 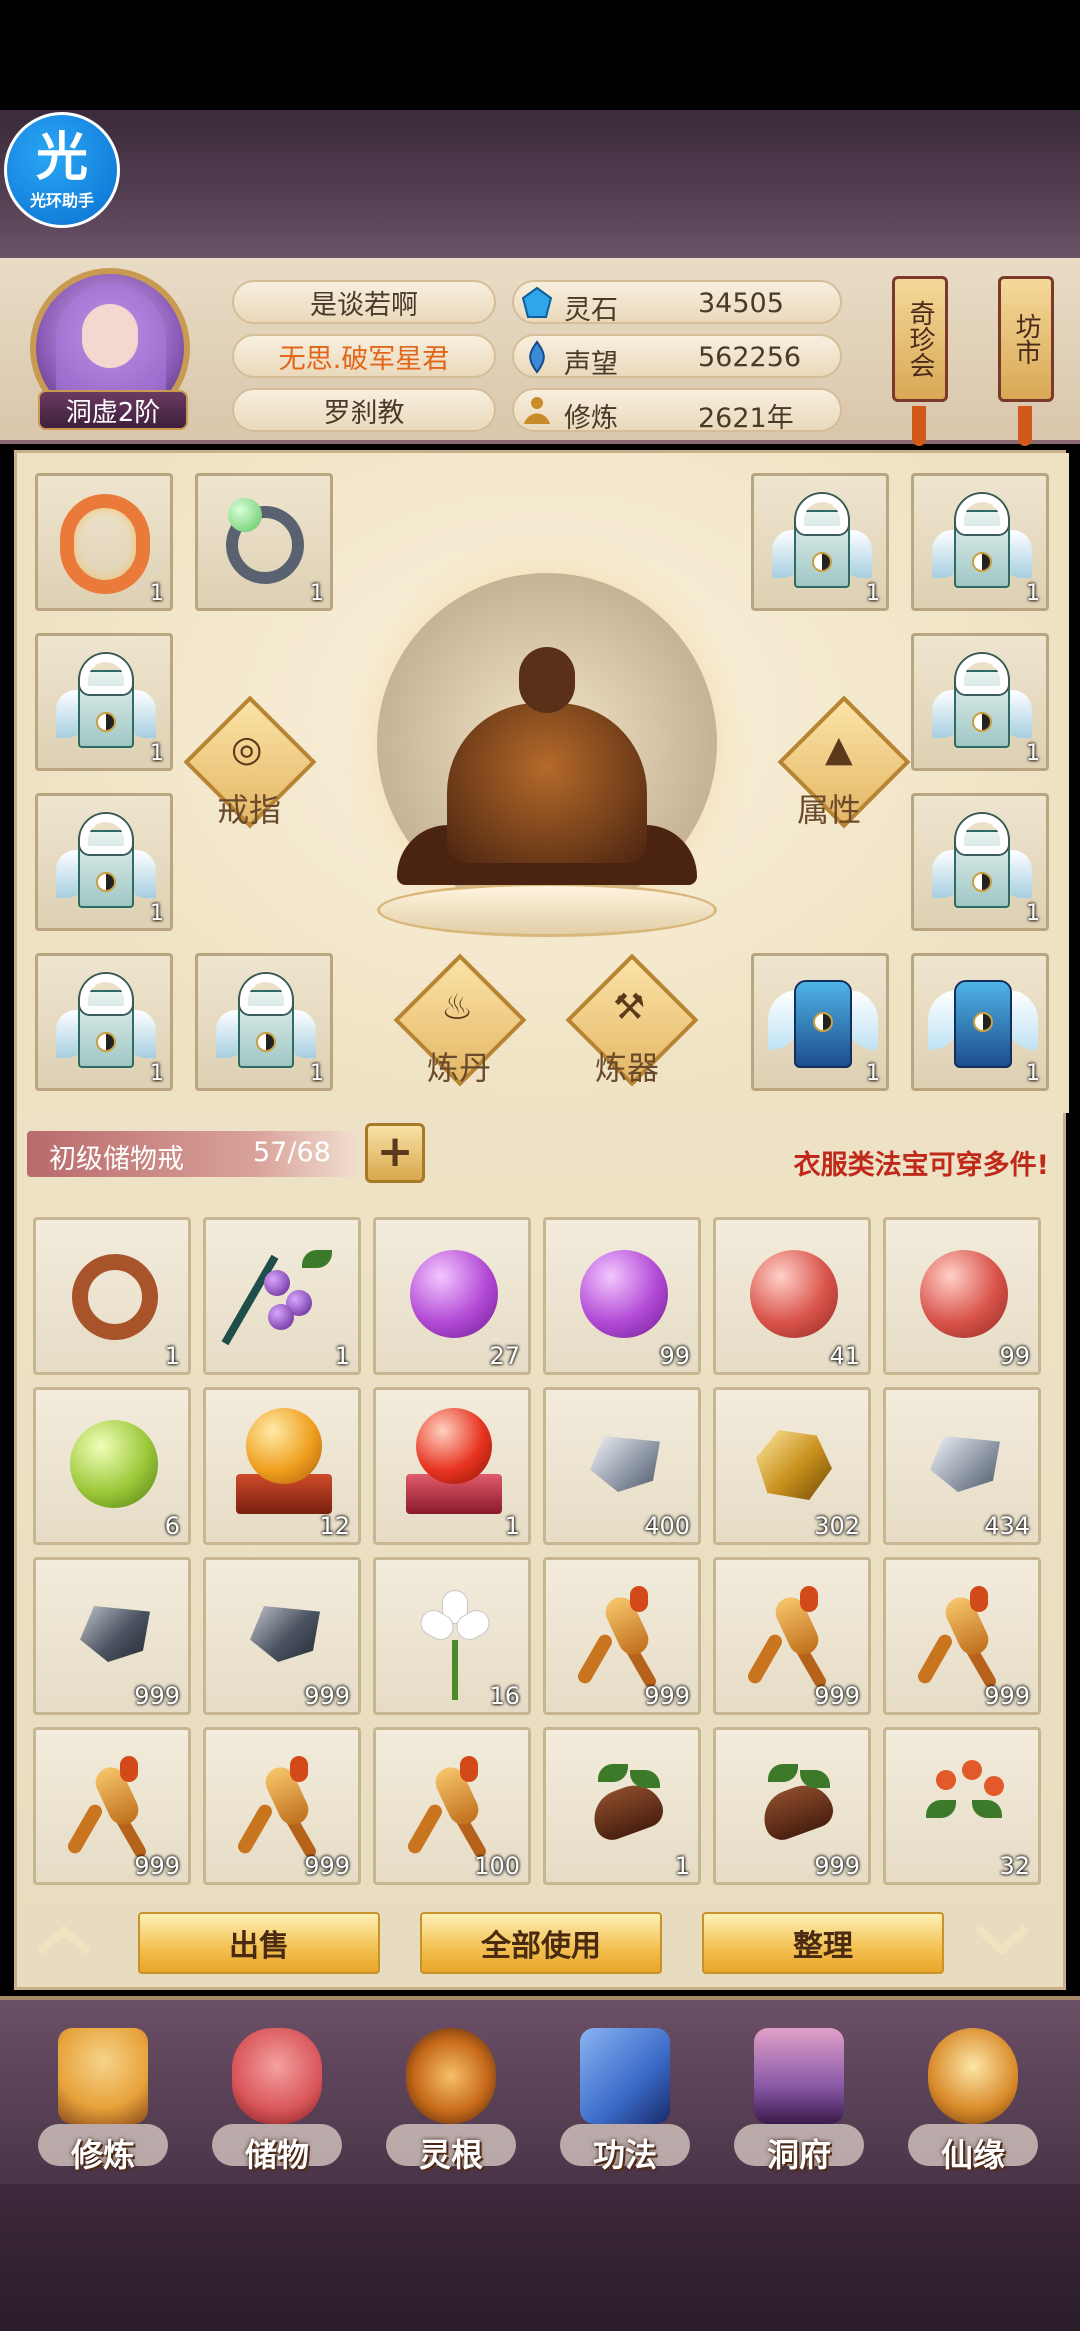 I want to click on dragon-icon, so click(x=105, y=544).